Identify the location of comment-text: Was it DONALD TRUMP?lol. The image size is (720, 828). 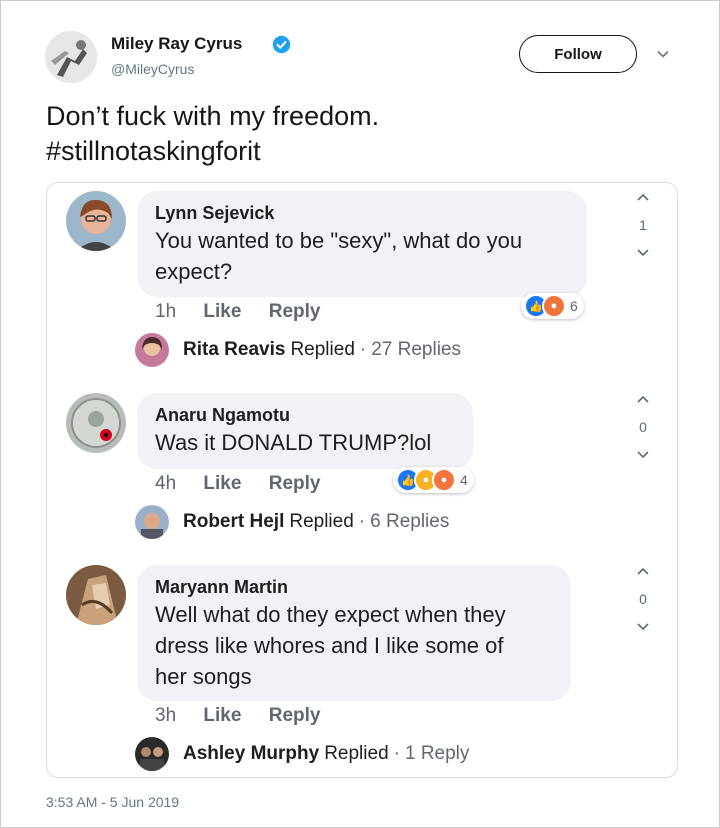
(293, 442).